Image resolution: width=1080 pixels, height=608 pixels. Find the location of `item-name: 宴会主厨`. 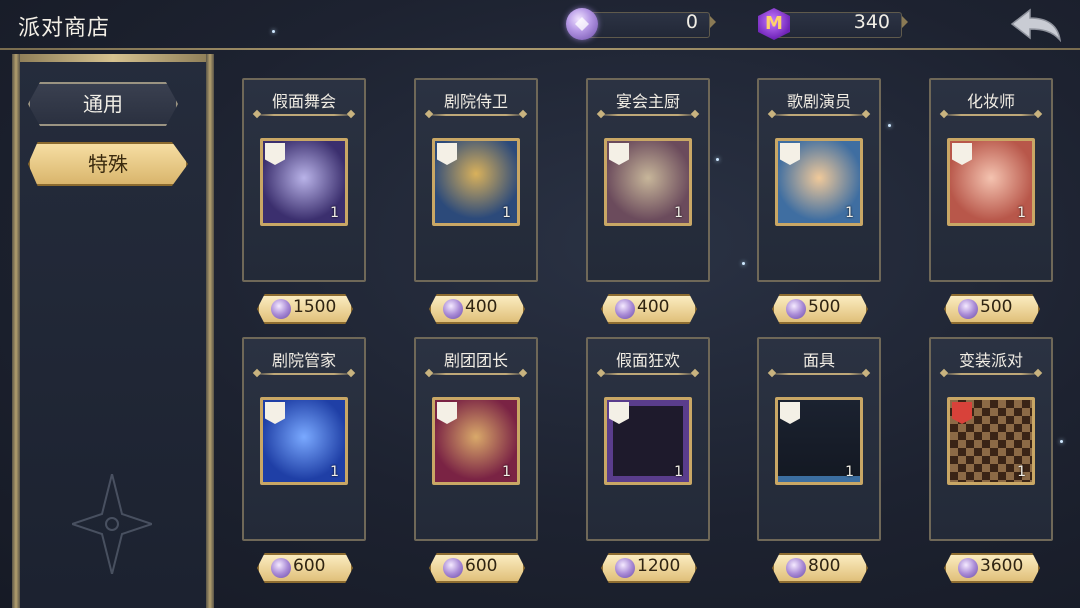

item-name: 宴会主厨 is located at coordinates (647, 101).